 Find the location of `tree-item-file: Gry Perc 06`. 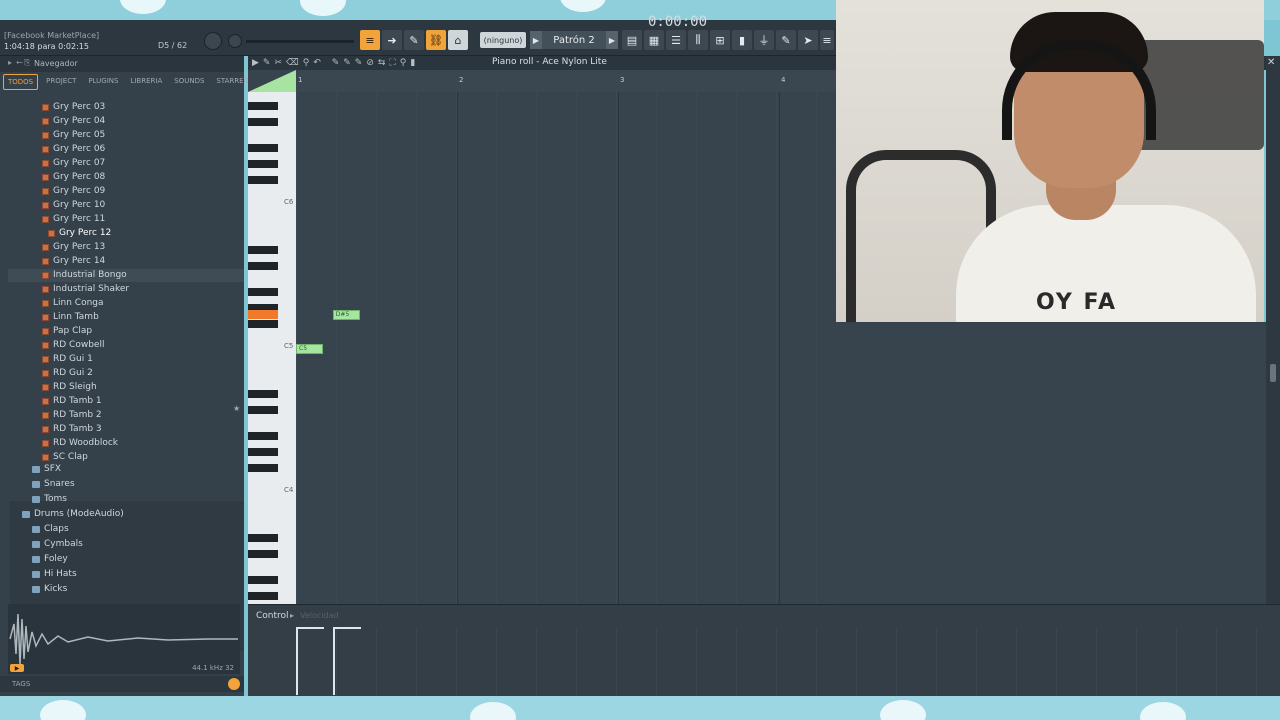

tree-item-file: Gry Perc 06 is located at coordinates (73, 149).